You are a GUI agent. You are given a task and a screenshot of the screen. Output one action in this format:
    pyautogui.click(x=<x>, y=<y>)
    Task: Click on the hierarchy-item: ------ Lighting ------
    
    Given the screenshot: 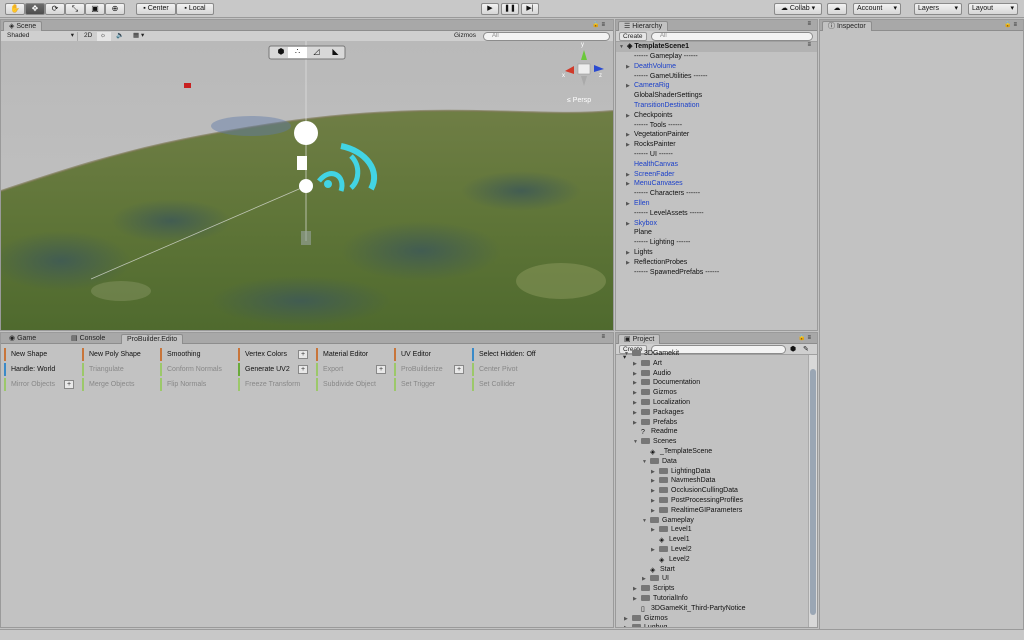 What is the action you would take?
    pyautogui.click(x=658, y=243)
    